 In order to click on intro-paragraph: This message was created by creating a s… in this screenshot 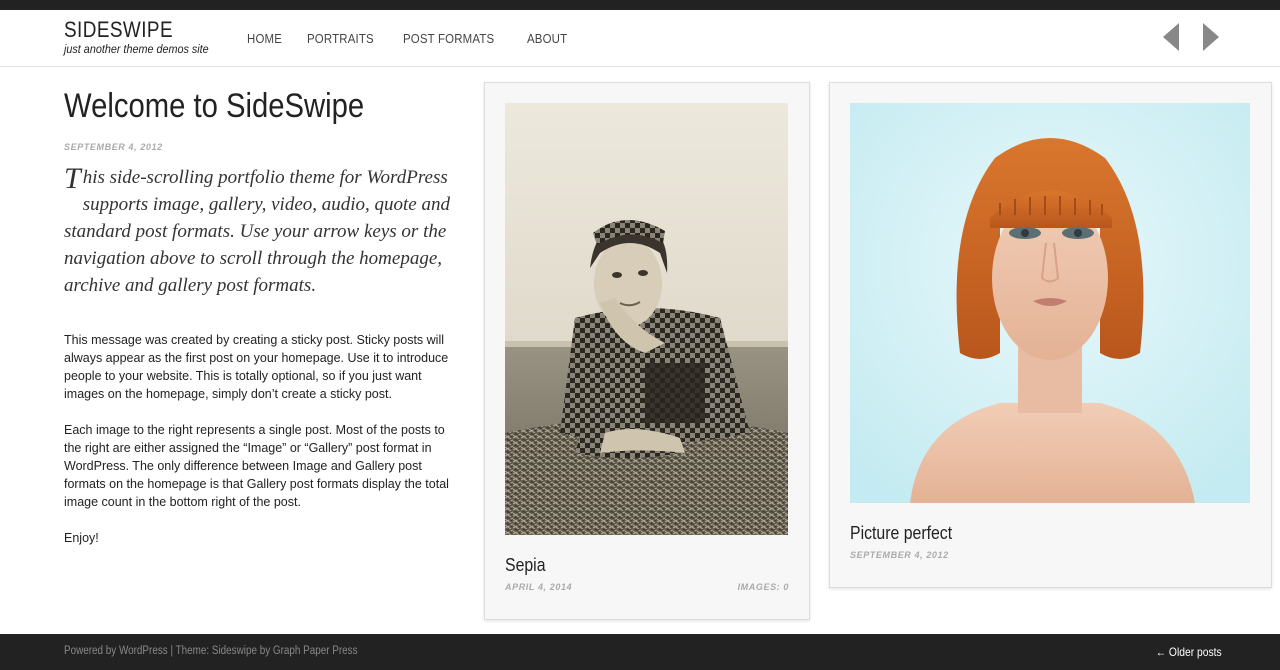, I will do `click(256, 367)`.